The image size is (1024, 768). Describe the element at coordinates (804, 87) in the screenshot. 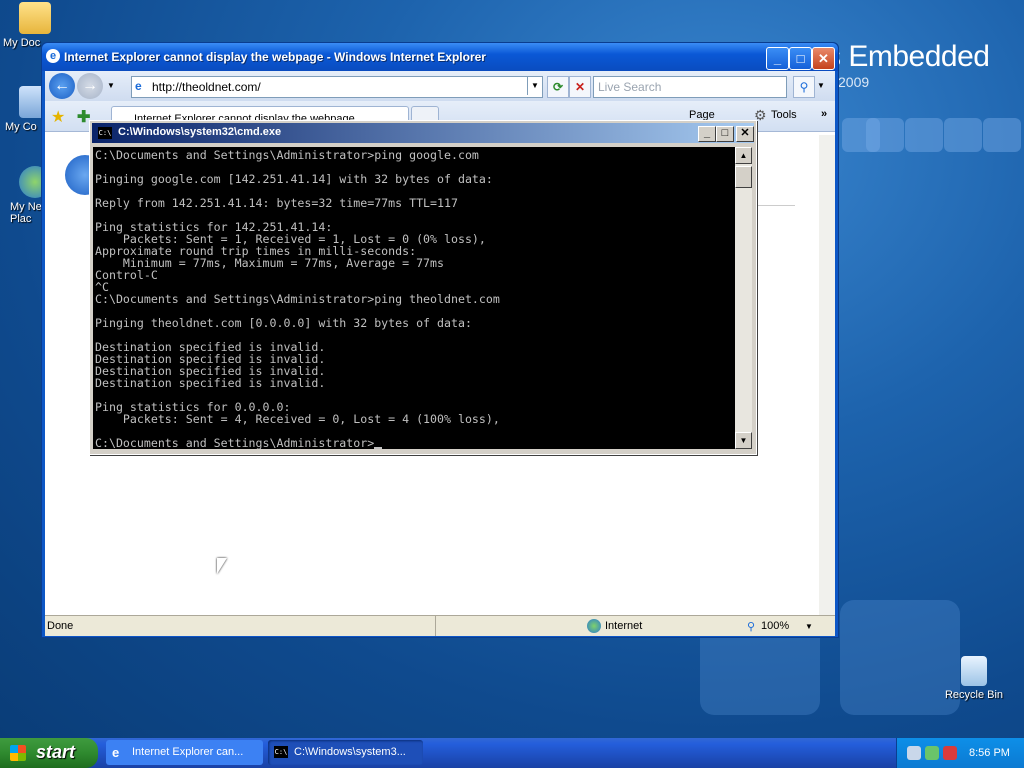

I see `search-icon: ⚲` at that location.